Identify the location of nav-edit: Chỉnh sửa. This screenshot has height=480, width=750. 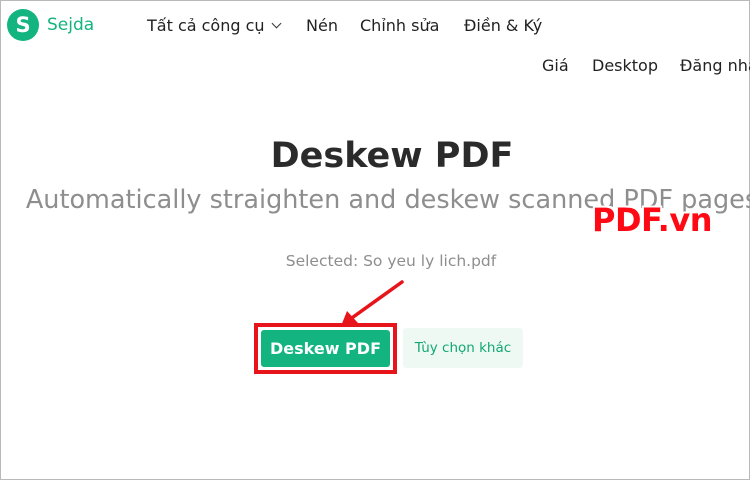
(399, 26).